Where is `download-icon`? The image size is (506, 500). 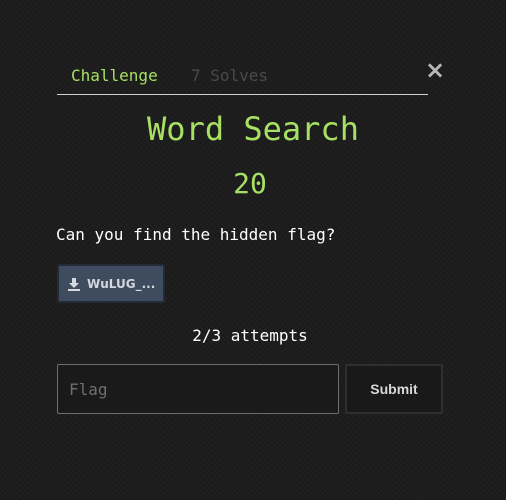
download-icon is located at coordinates (74, 284).